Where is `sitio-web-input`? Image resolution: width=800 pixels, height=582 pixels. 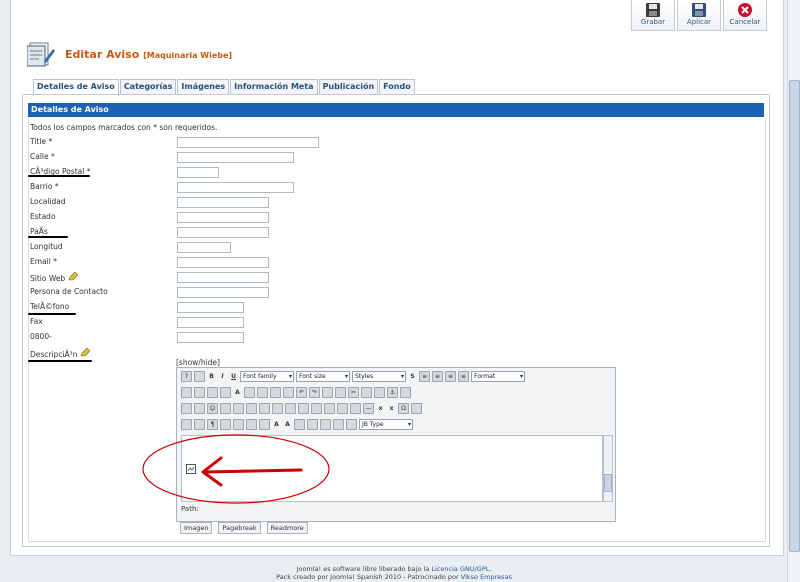 sitio-web-input is located at coordinates (223, 277).